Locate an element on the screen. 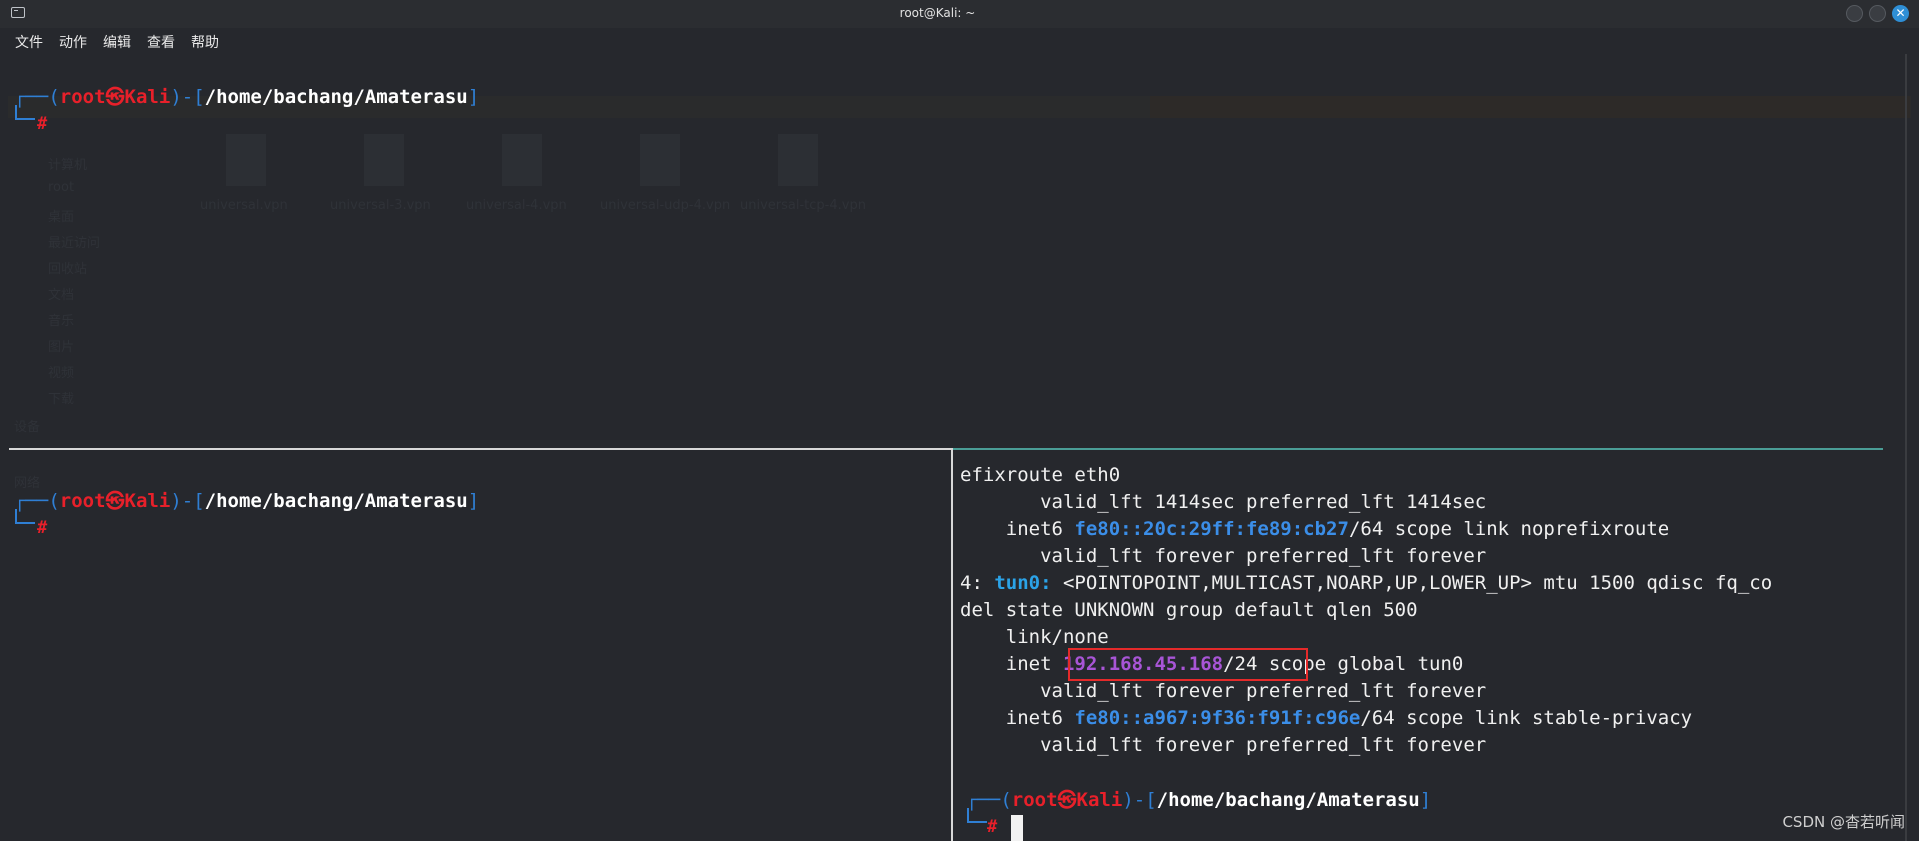  ip-highlight-box is located at coordinates (1188, 664).